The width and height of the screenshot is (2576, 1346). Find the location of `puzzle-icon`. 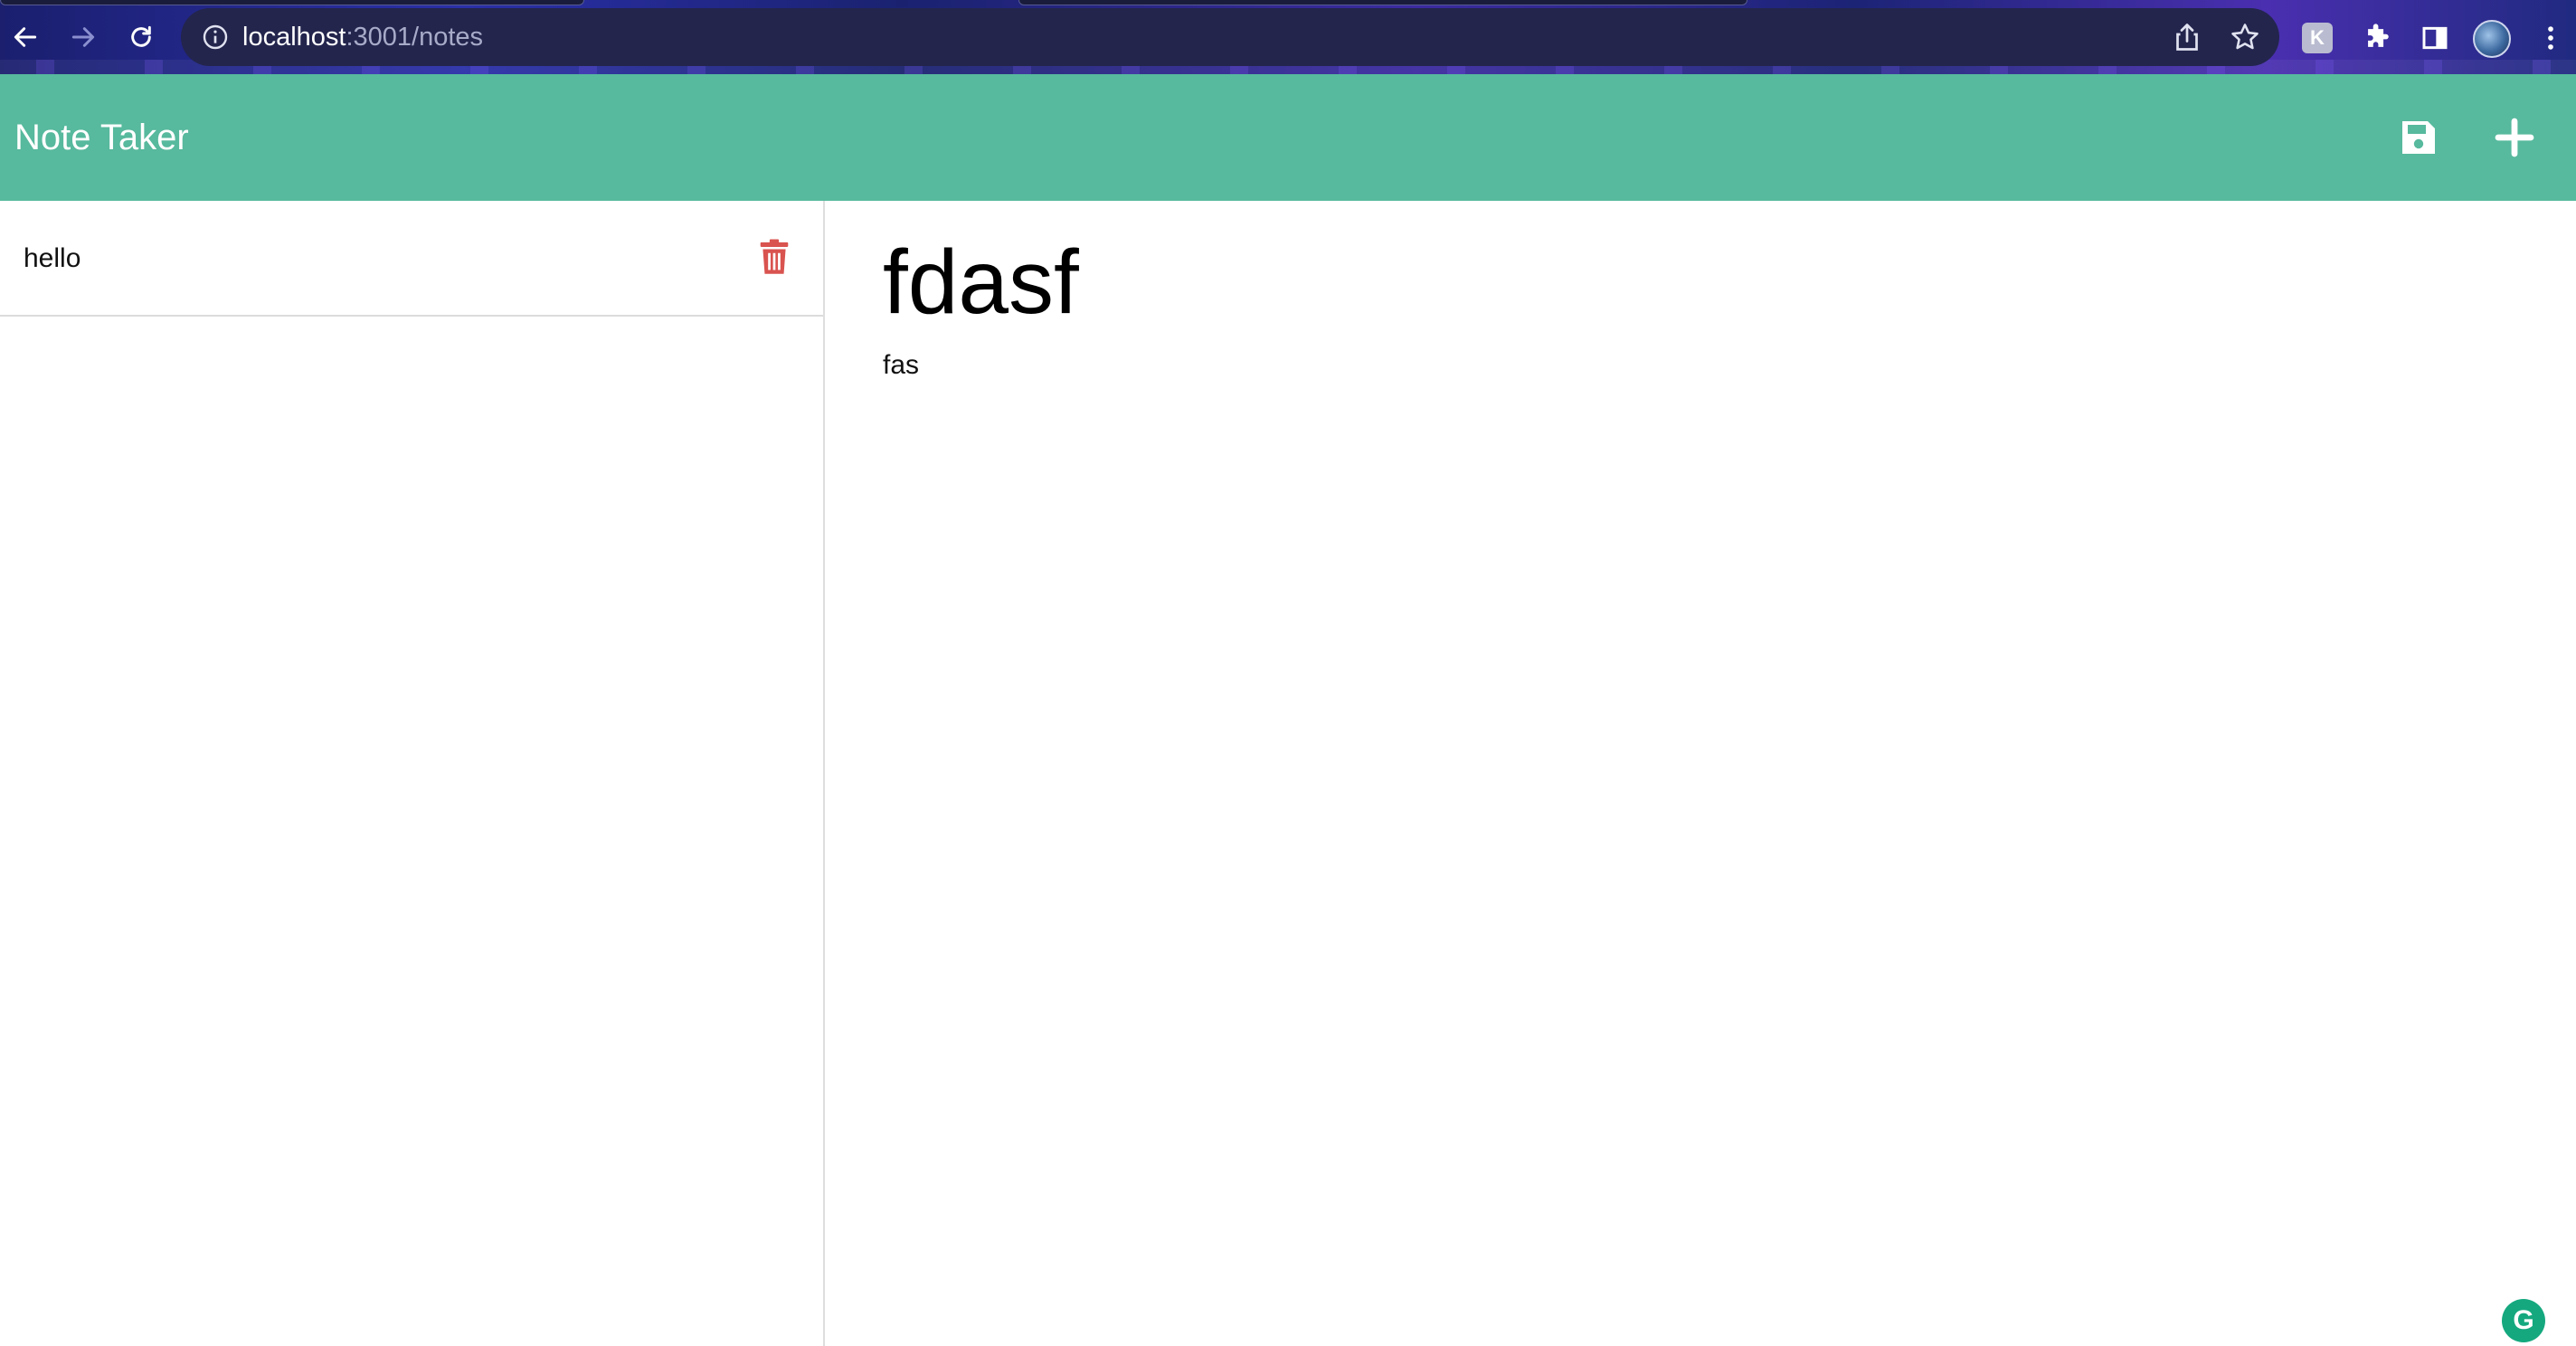

puzzle-icon is located at coordinates (2379, 35).